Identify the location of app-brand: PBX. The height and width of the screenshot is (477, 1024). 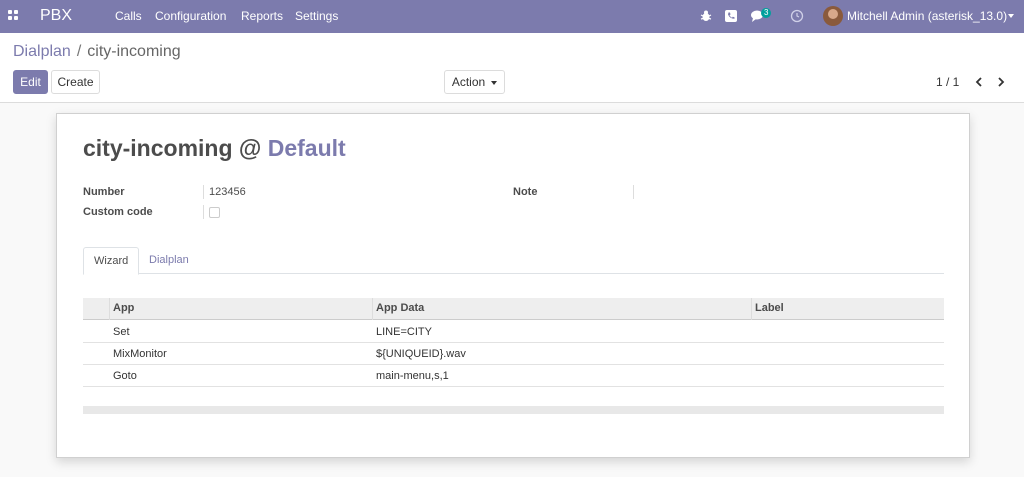
(56, 16).